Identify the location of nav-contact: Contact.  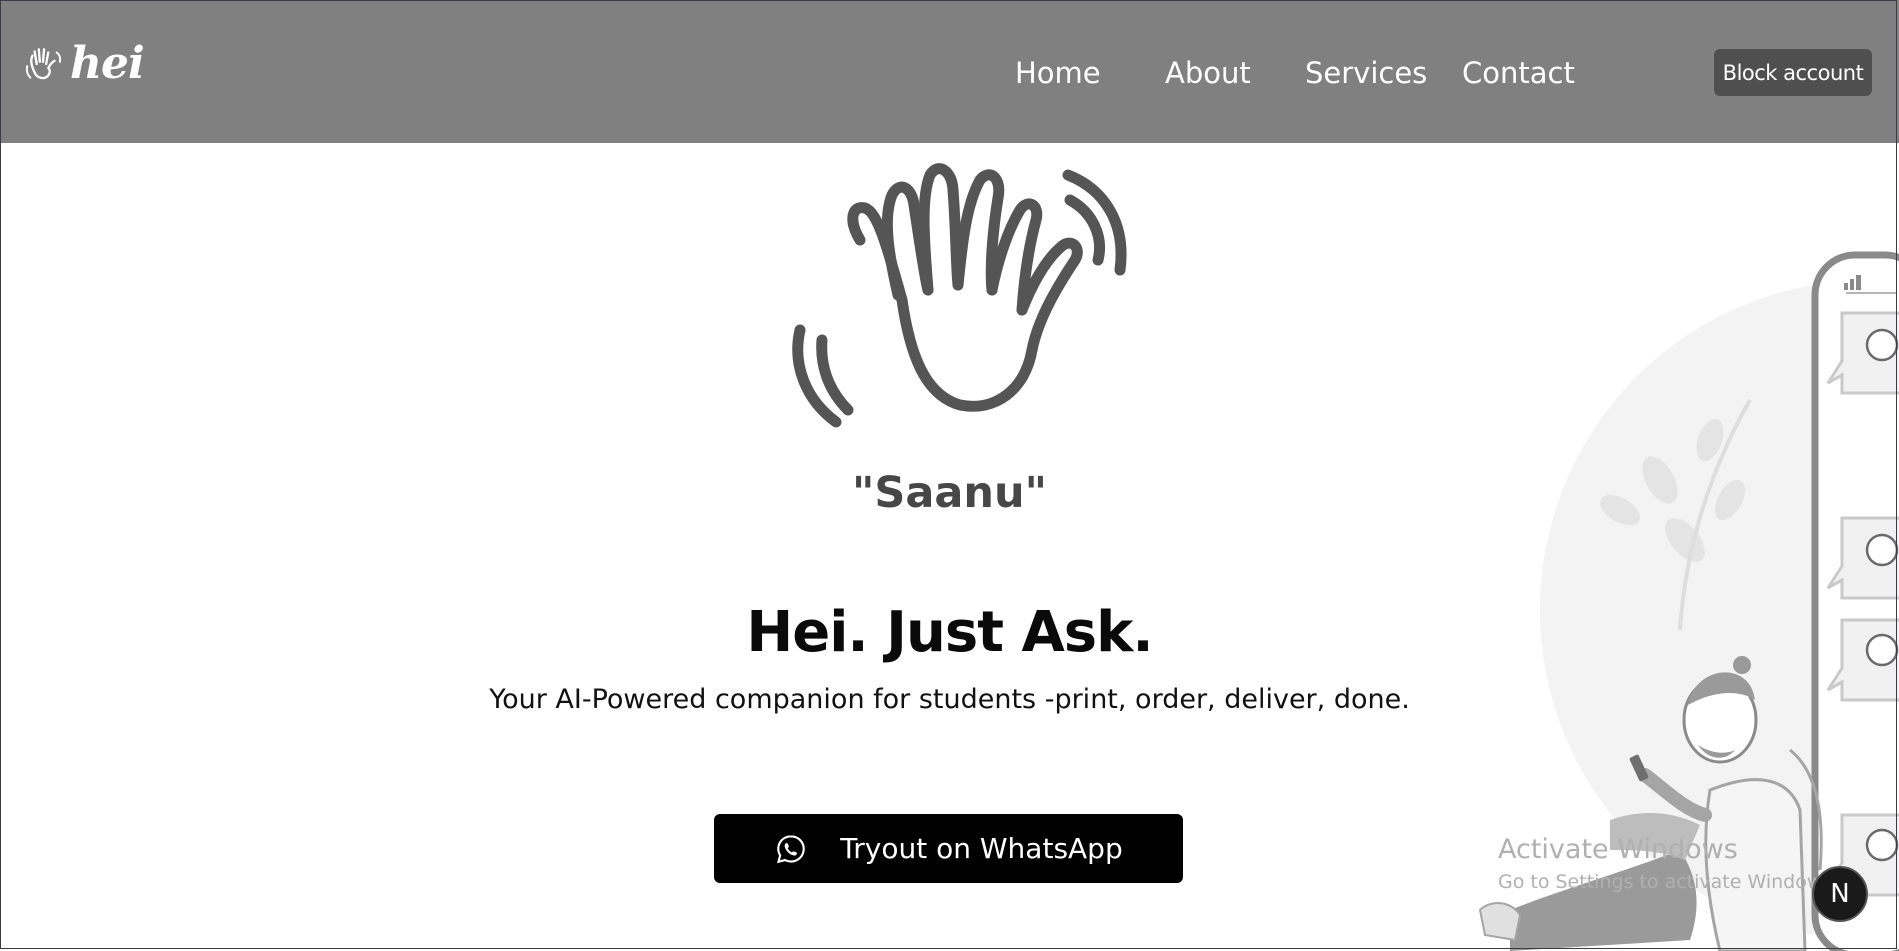
(1518, 73).